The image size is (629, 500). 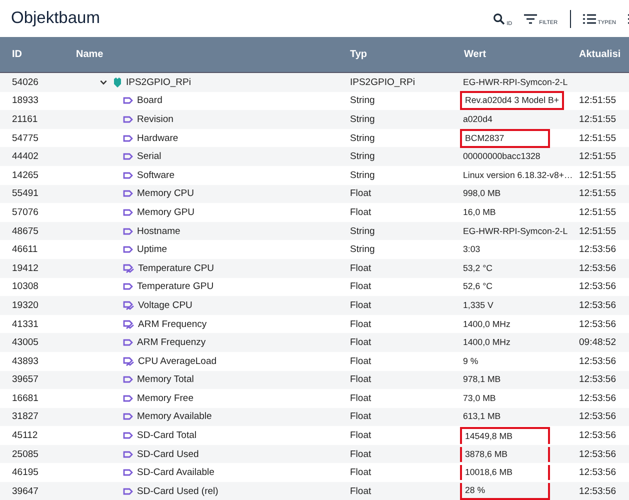 I want to click on id-cell-text: 14265, so click(x=25, y=175).